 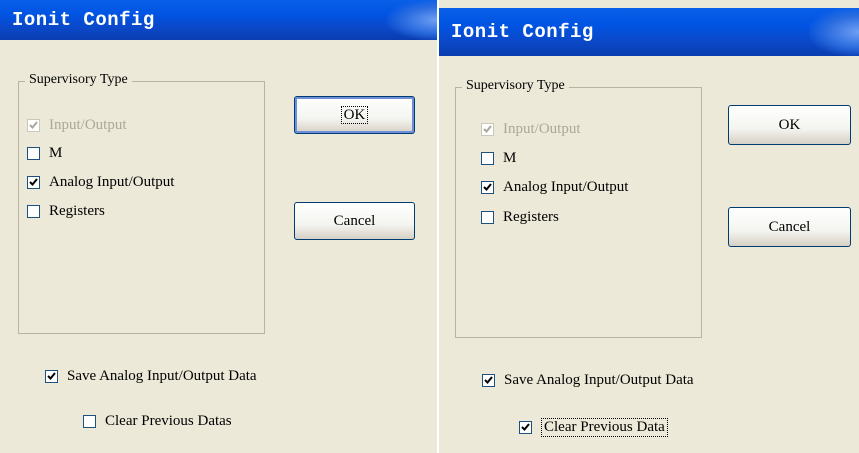 I want to click on checkbox-clear-previous-data: Clear Previous Datas, so click(x=157, y=421).